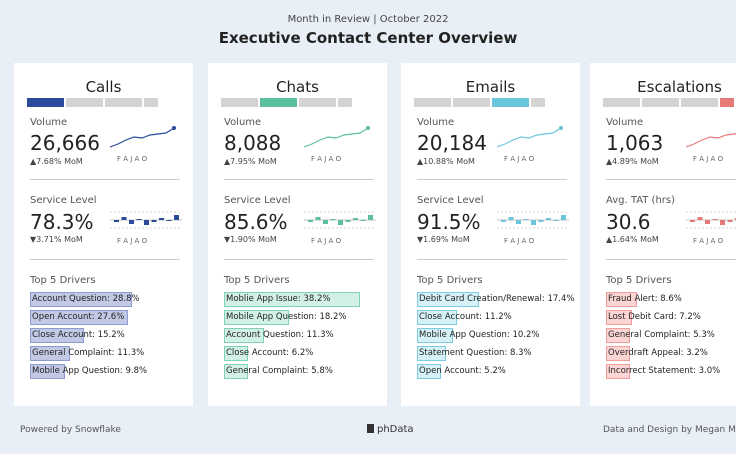 The height and width of the screenshot is (454, 736). Describe the element at coordinates (56, 239) in the screenshot. I see `service-level-mom: ▼3.71% MoM` at that location.